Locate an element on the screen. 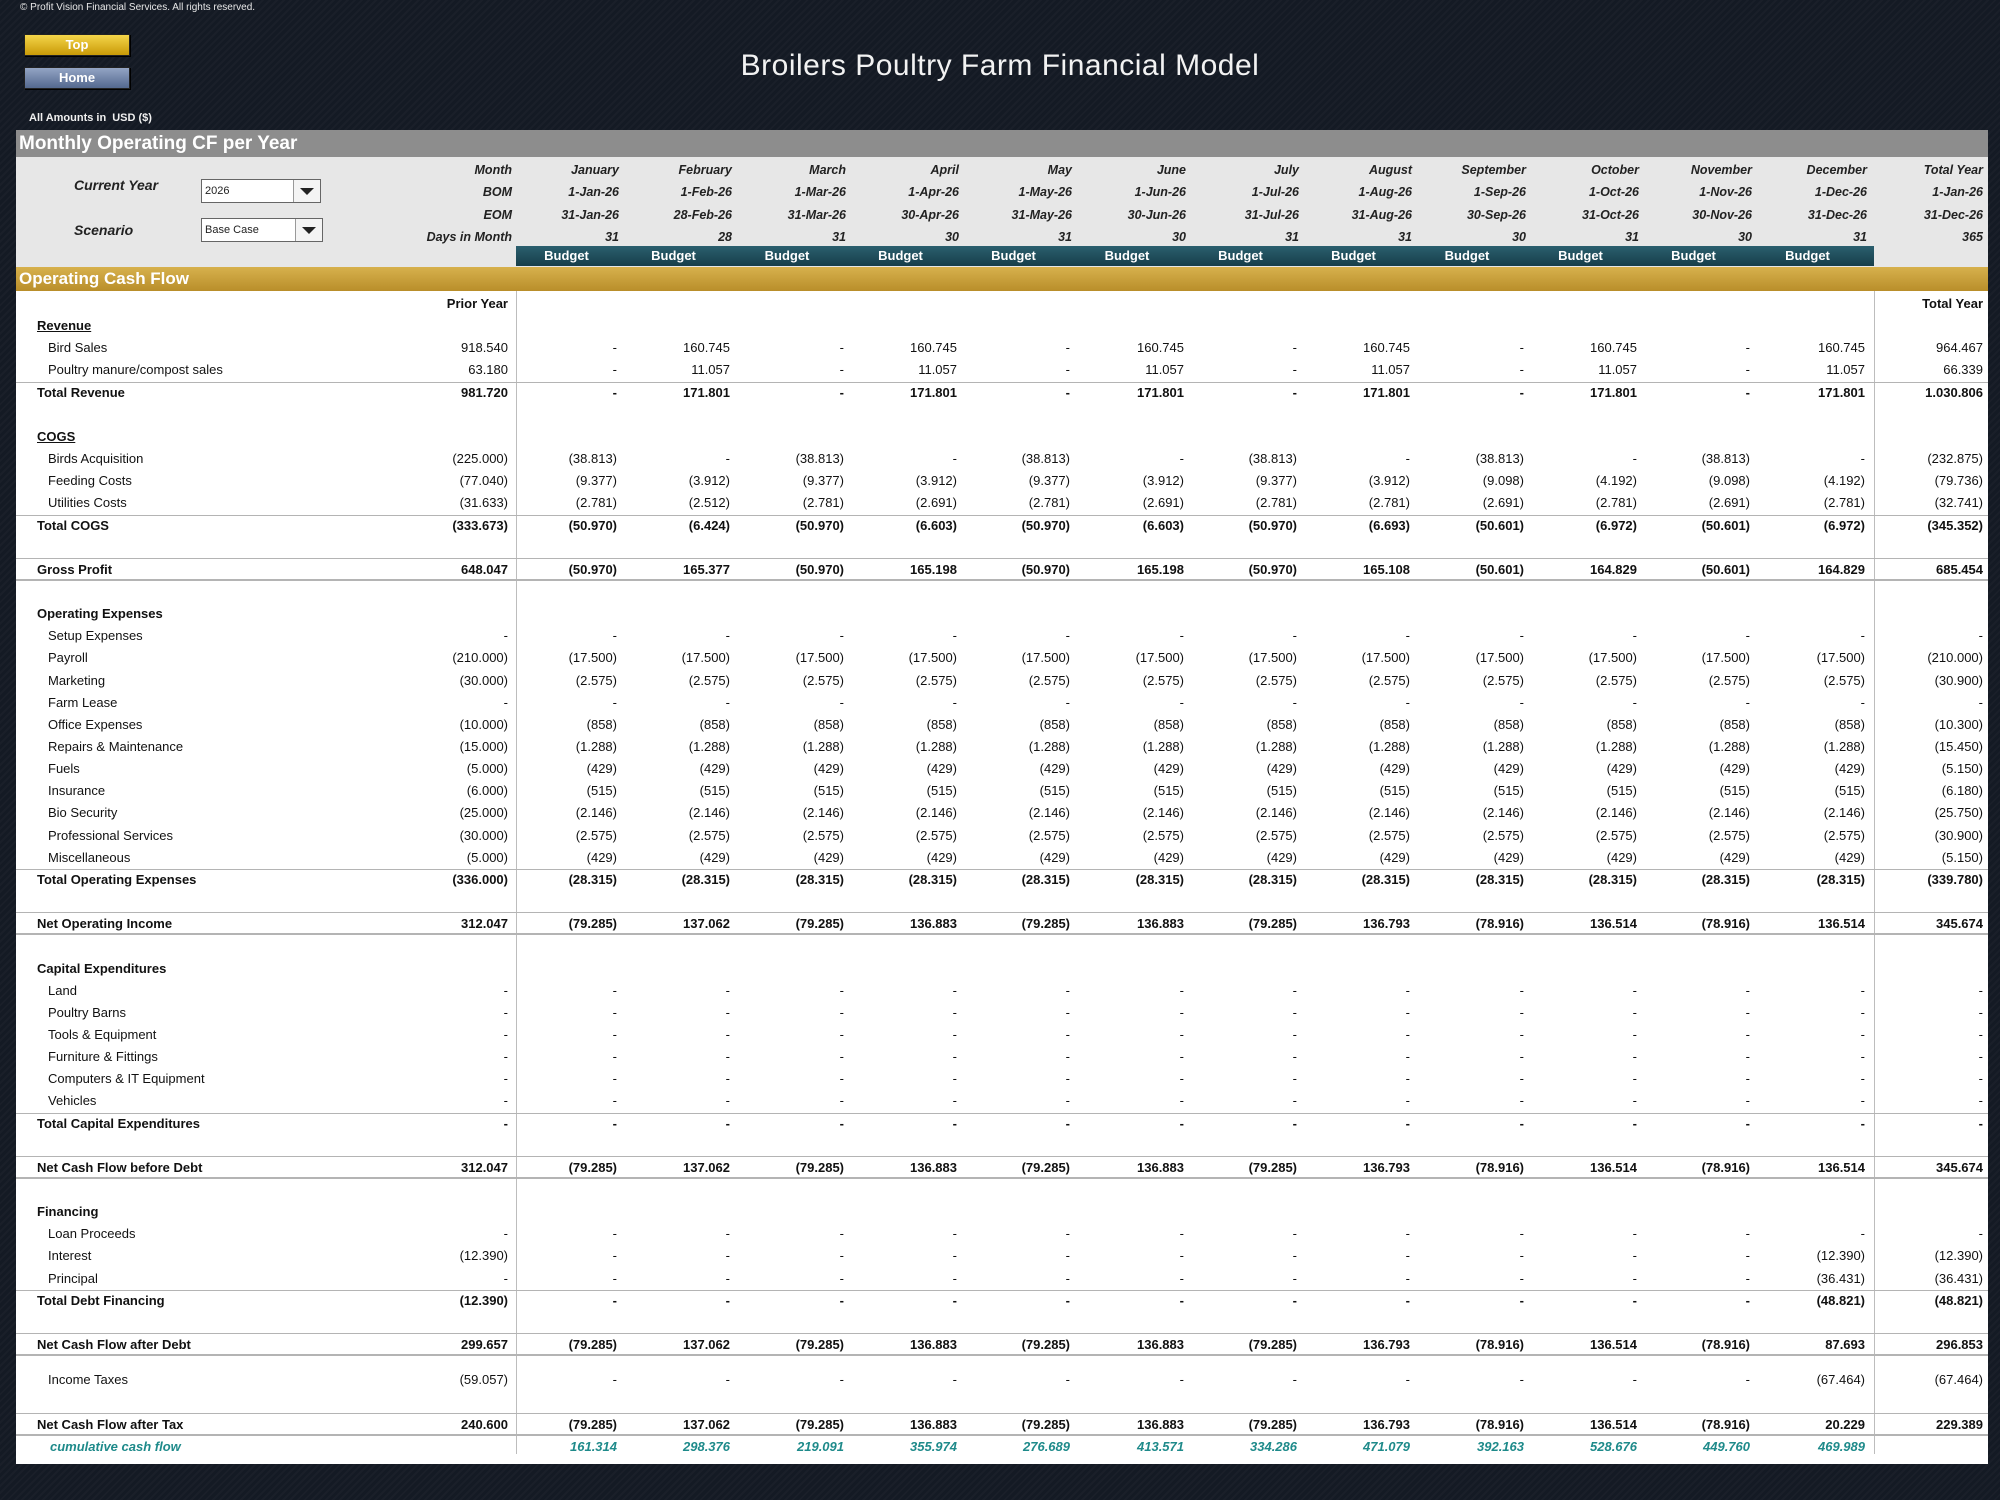 The height and width of the screenshot is (1500, 2000). month-header-eom: 31-Aug-26 is located at coordinates (1381, 215).